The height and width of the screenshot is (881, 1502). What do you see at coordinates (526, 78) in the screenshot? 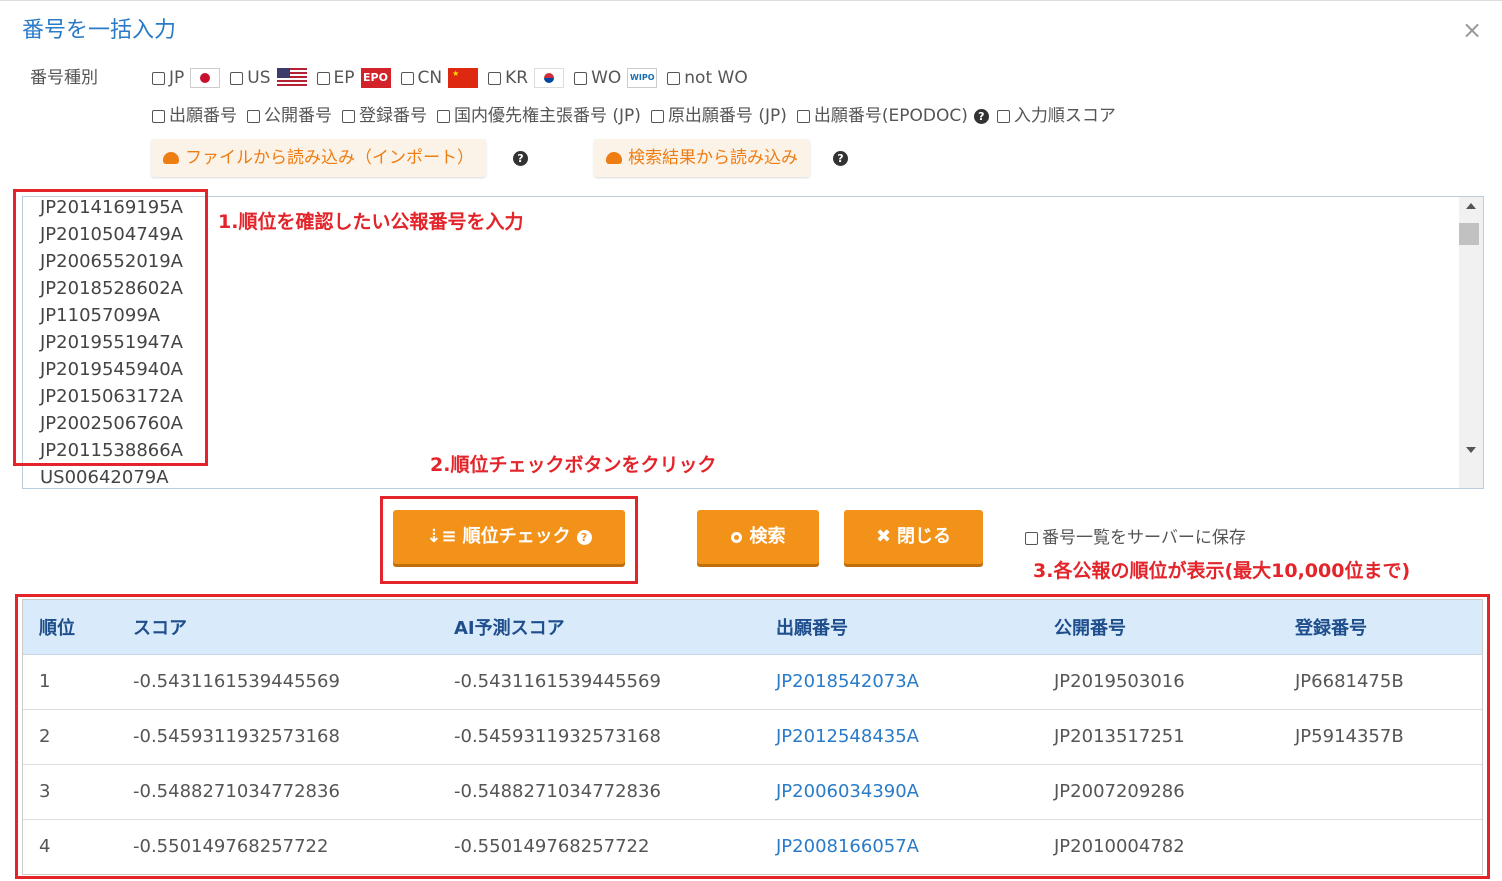
I see `country-option-kr: KR` at bounding box center [526, 78].